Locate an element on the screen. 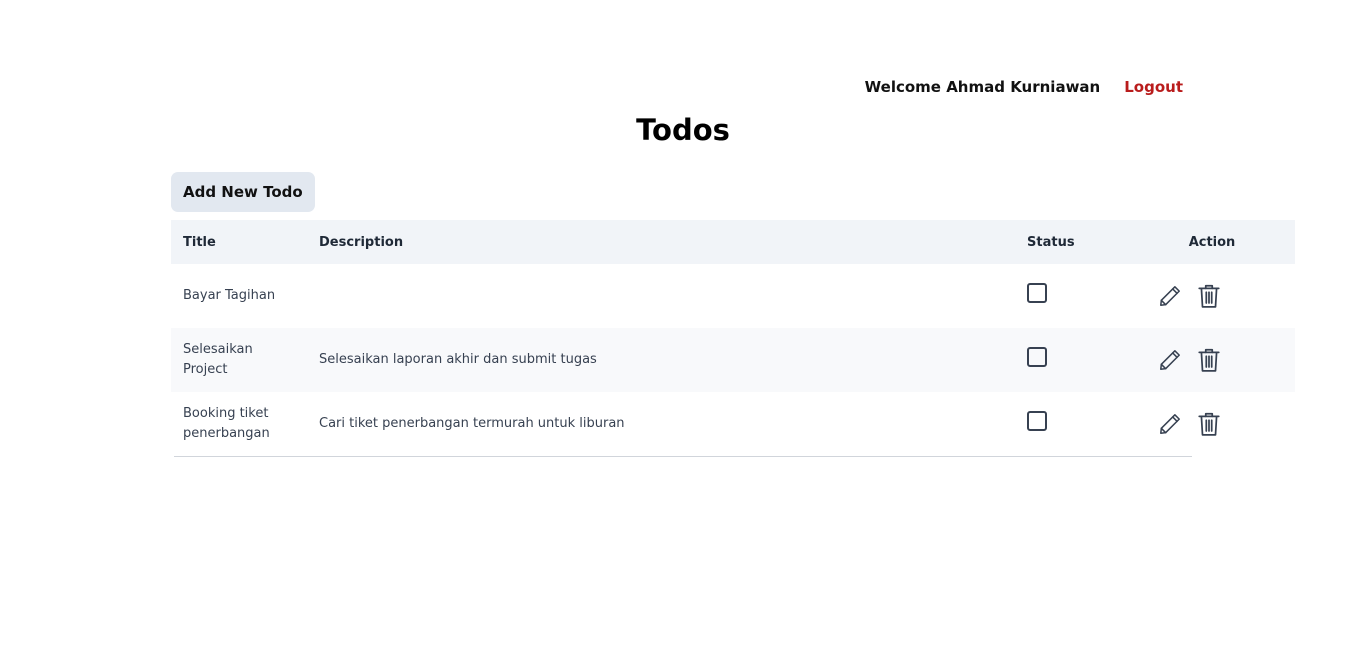 The height and width of the screenshot is (657, 1366). welcome-text: Welcome Ahmad Kurniawan is located at coordinates (982, 87).